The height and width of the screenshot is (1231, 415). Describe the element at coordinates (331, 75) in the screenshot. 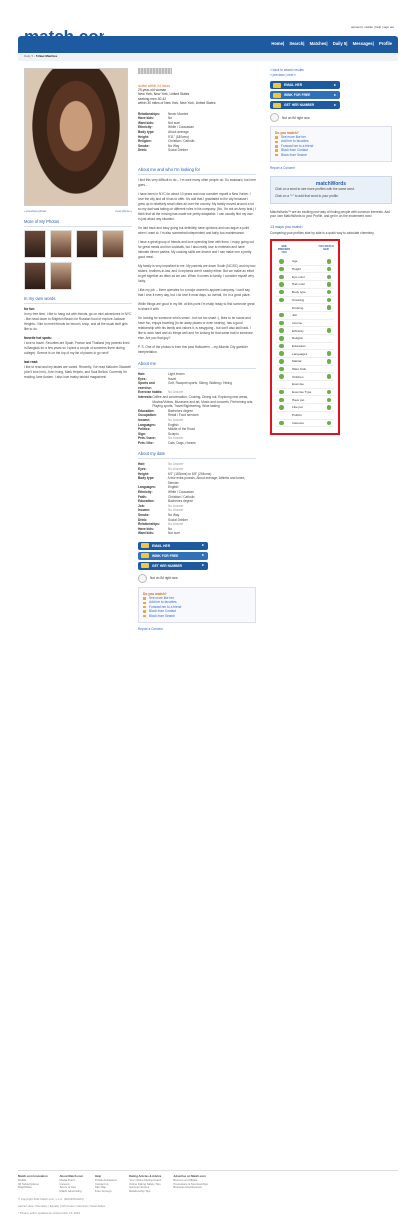

I see `prev-next-link: « previous | next »` at that location.